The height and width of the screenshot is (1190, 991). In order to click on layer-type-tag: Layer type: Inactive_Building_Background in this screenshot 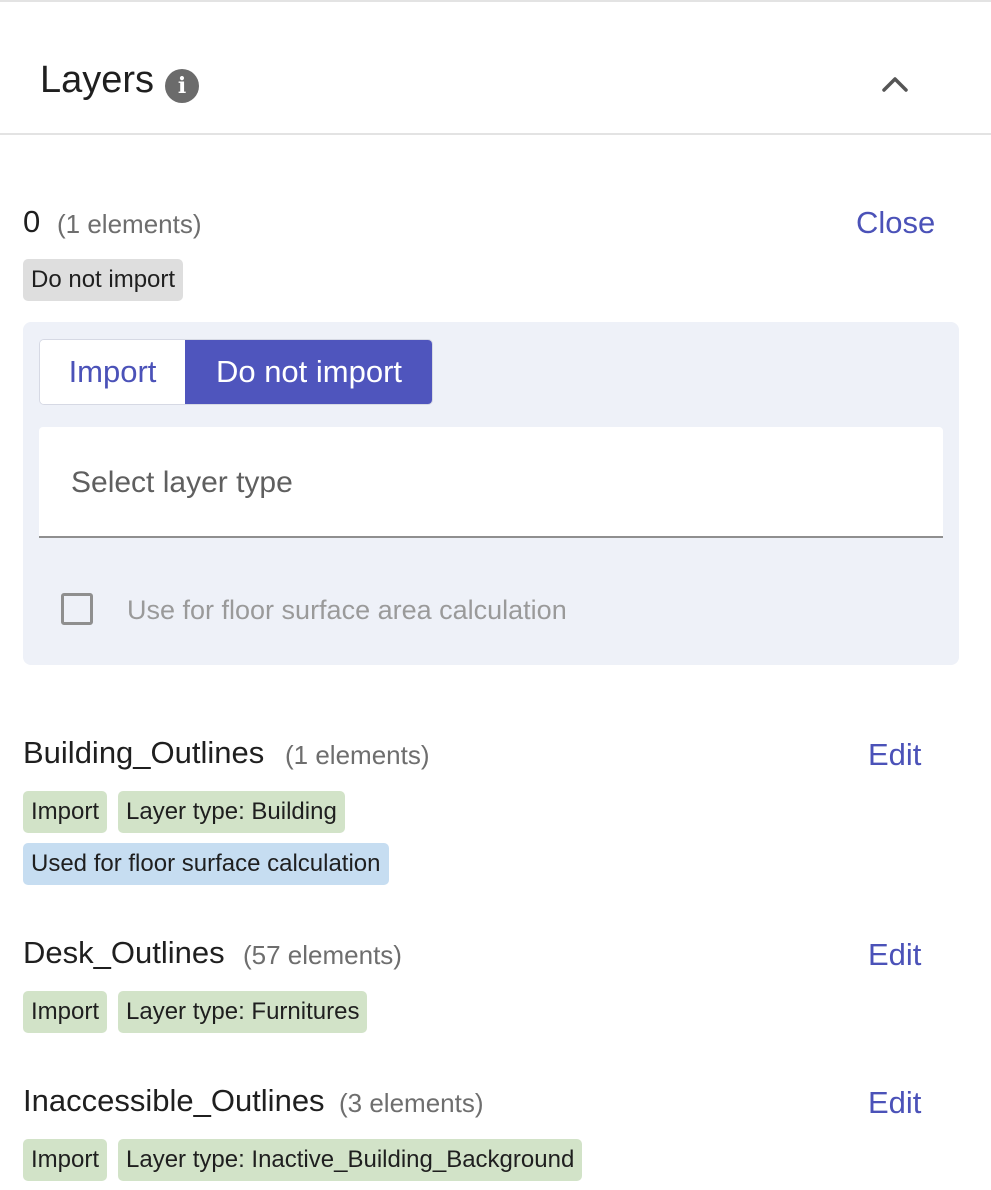, I will do `click(350, 1160)`.